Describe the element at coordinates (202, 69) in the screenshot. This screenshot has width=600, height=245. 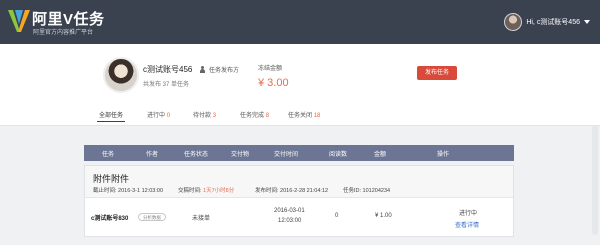
I see `person-icon` at that location.